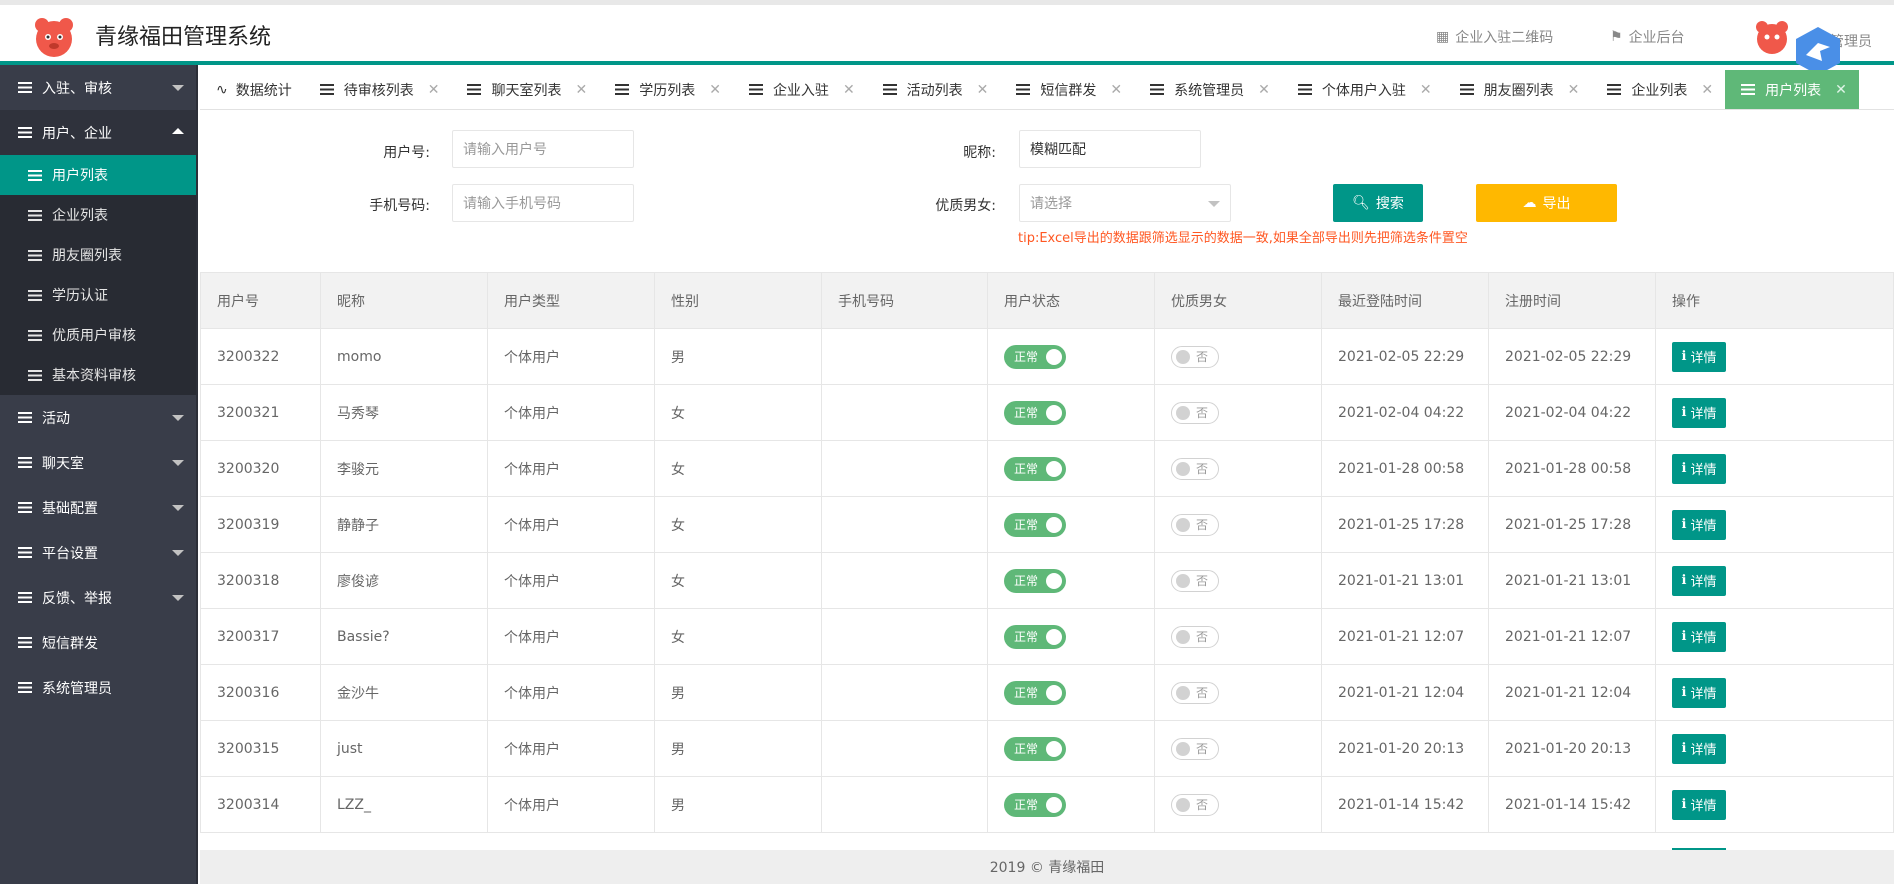  I want to click on phone-input: 请输入手机号码, so click(543, 203).